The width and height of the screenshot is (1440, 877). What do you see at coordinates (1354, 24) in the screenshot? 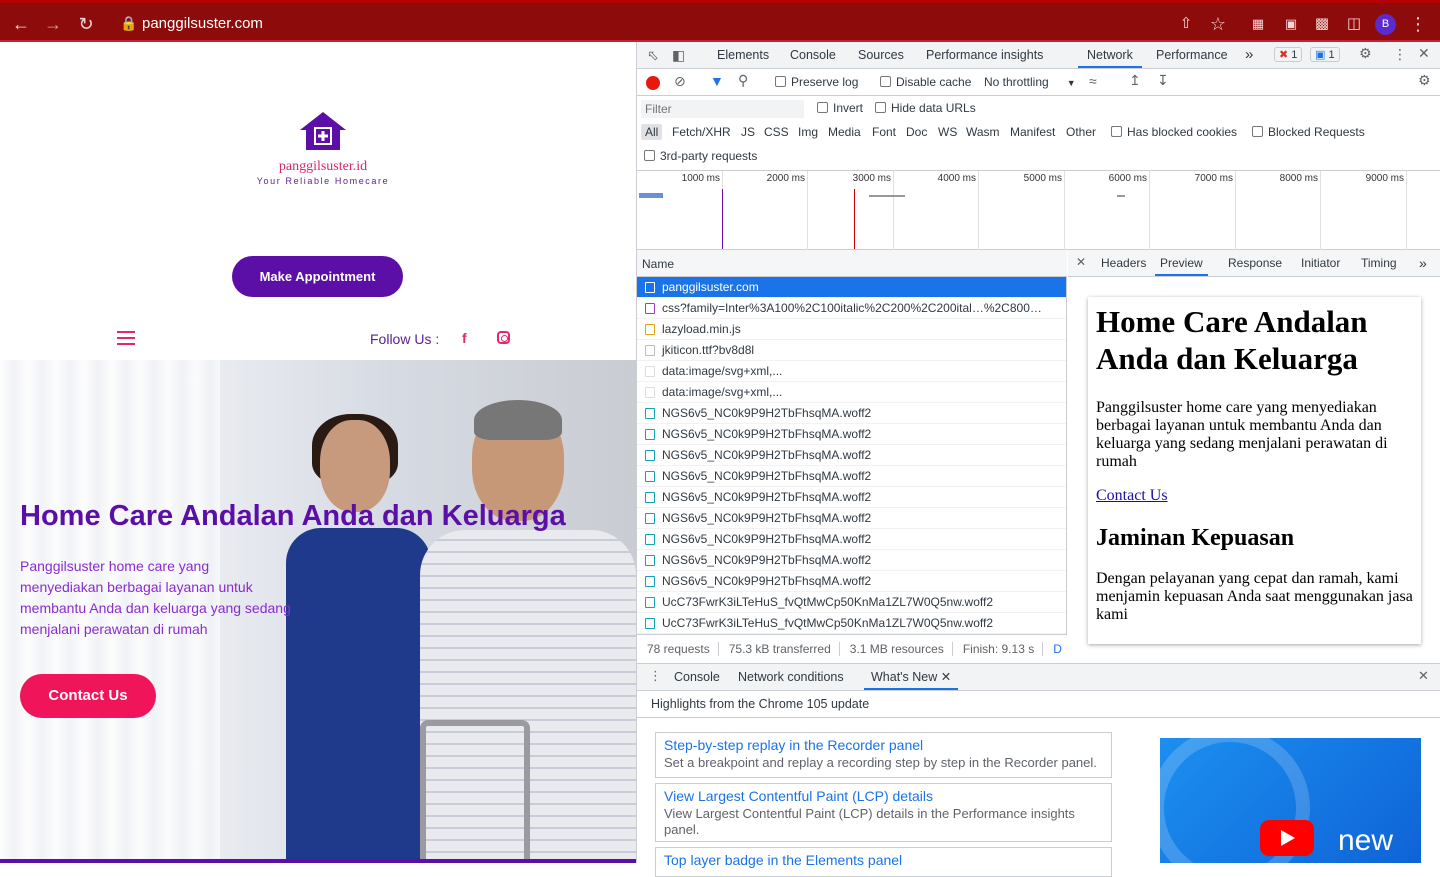
I see `side-panel-icon: ◫` at bounding box center [1354, 24].